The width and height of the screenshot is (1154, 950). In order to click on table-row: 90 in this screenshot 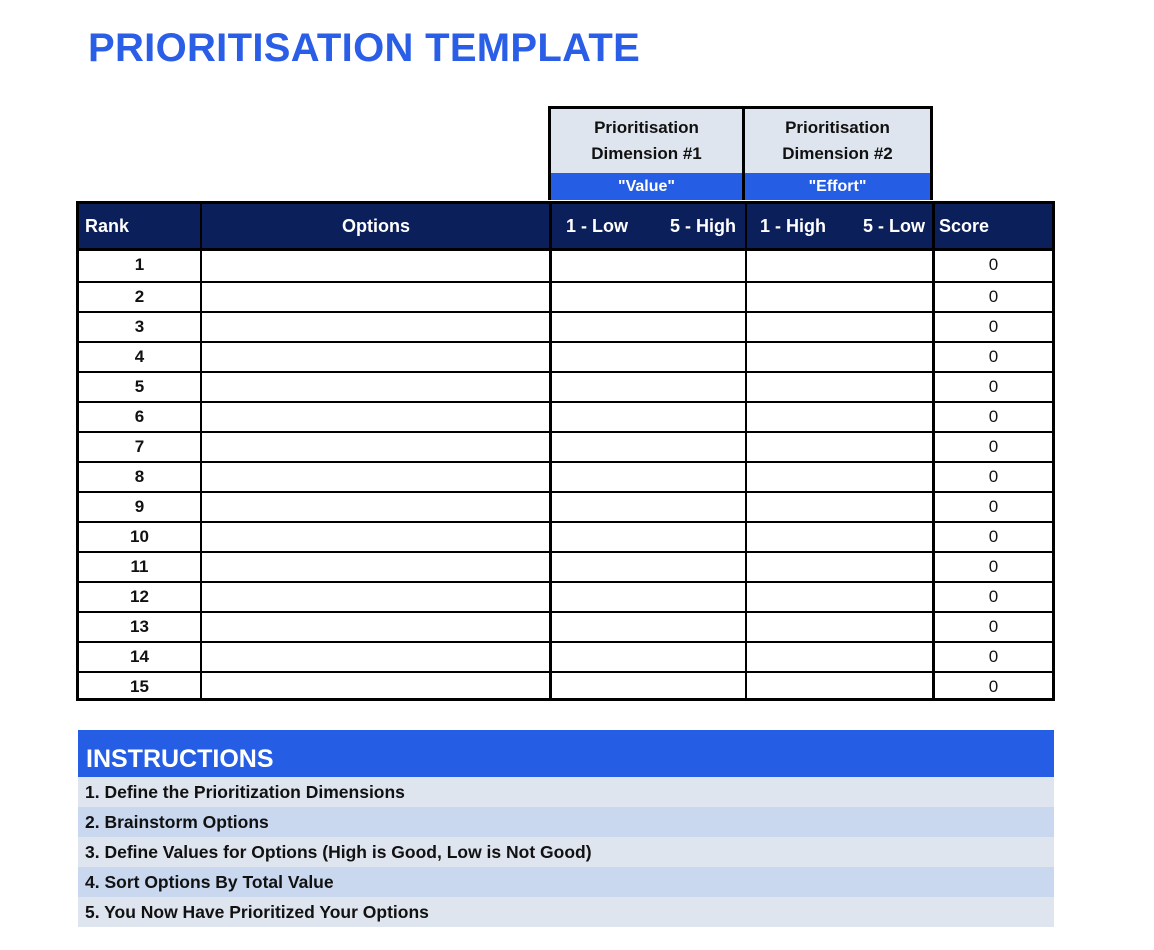, I will do `click(565, 506)`.